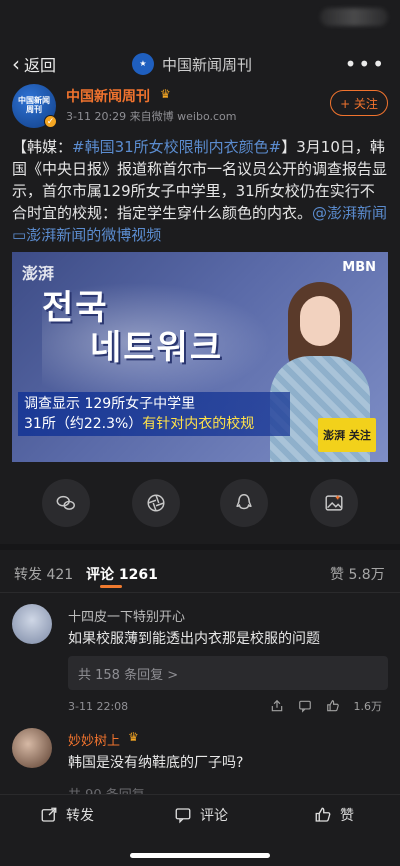  I want to click on moments-share-button, so click(156, 503).